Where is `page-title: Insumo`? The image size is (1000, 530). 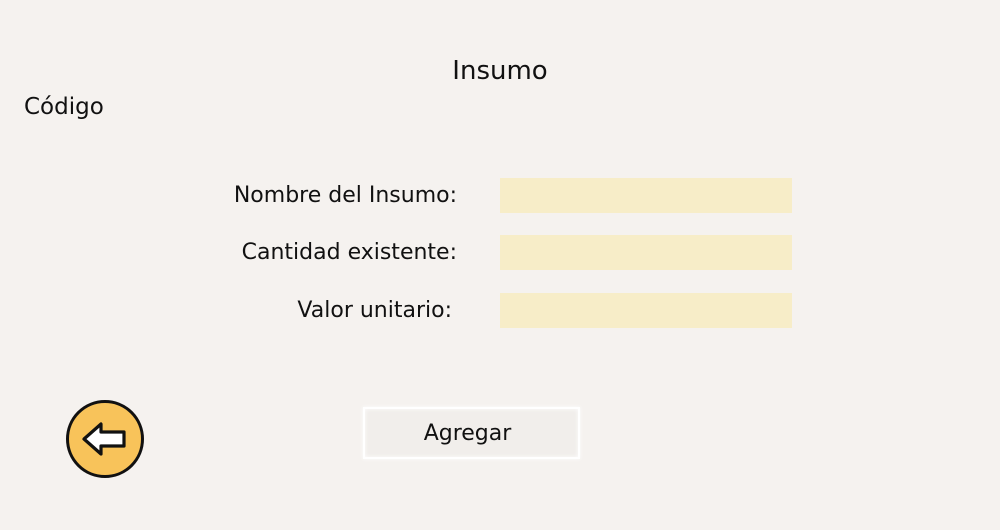 page-title: Insumo is located at coordinates (500, 71).